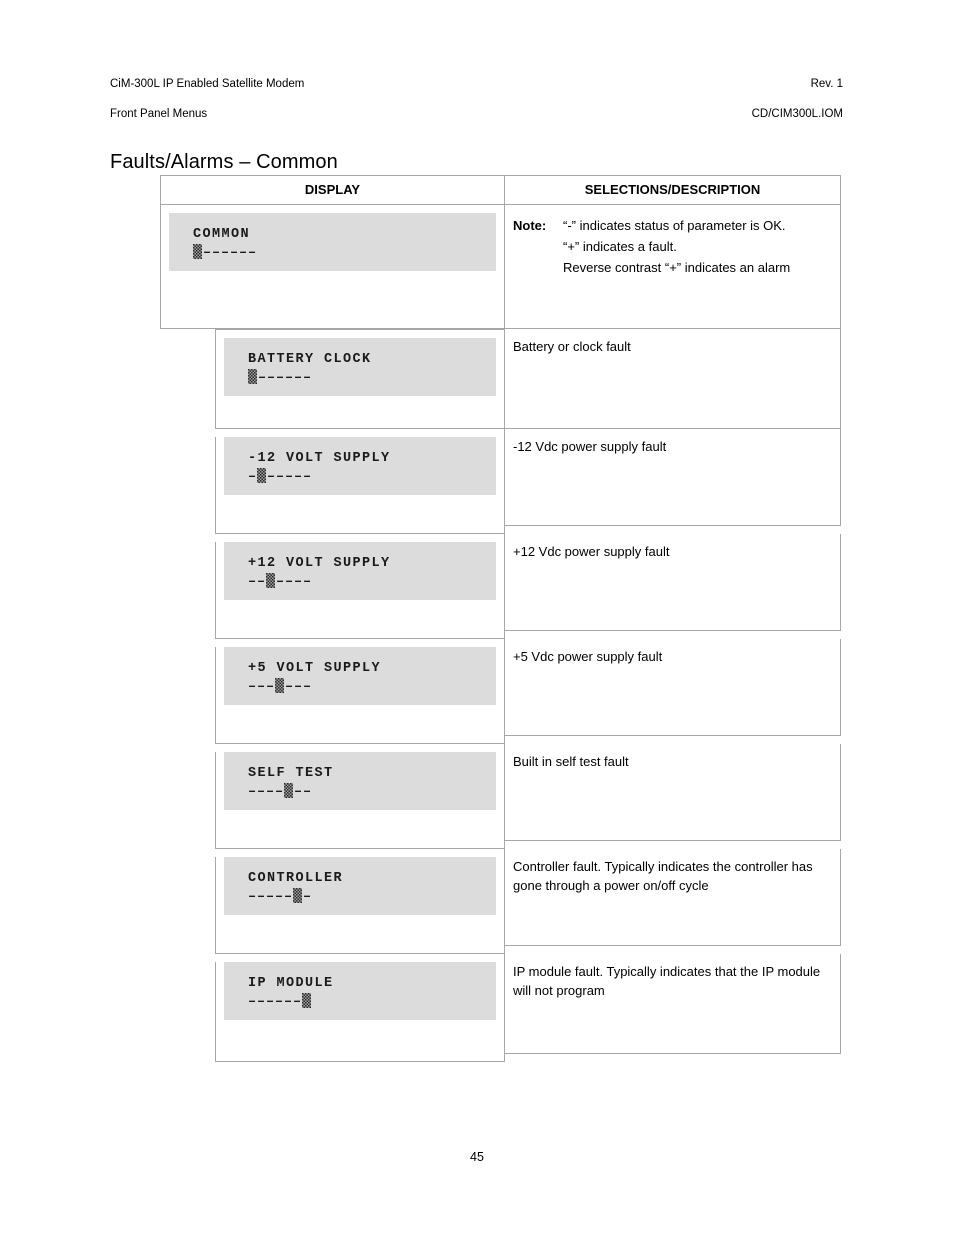 The height and width of the screenshot is (1235, 954). What do you see at coordinates (222, 234) in the screenshot?
I see `lcd-line1: COMMON` at bounding box center [222, 234].